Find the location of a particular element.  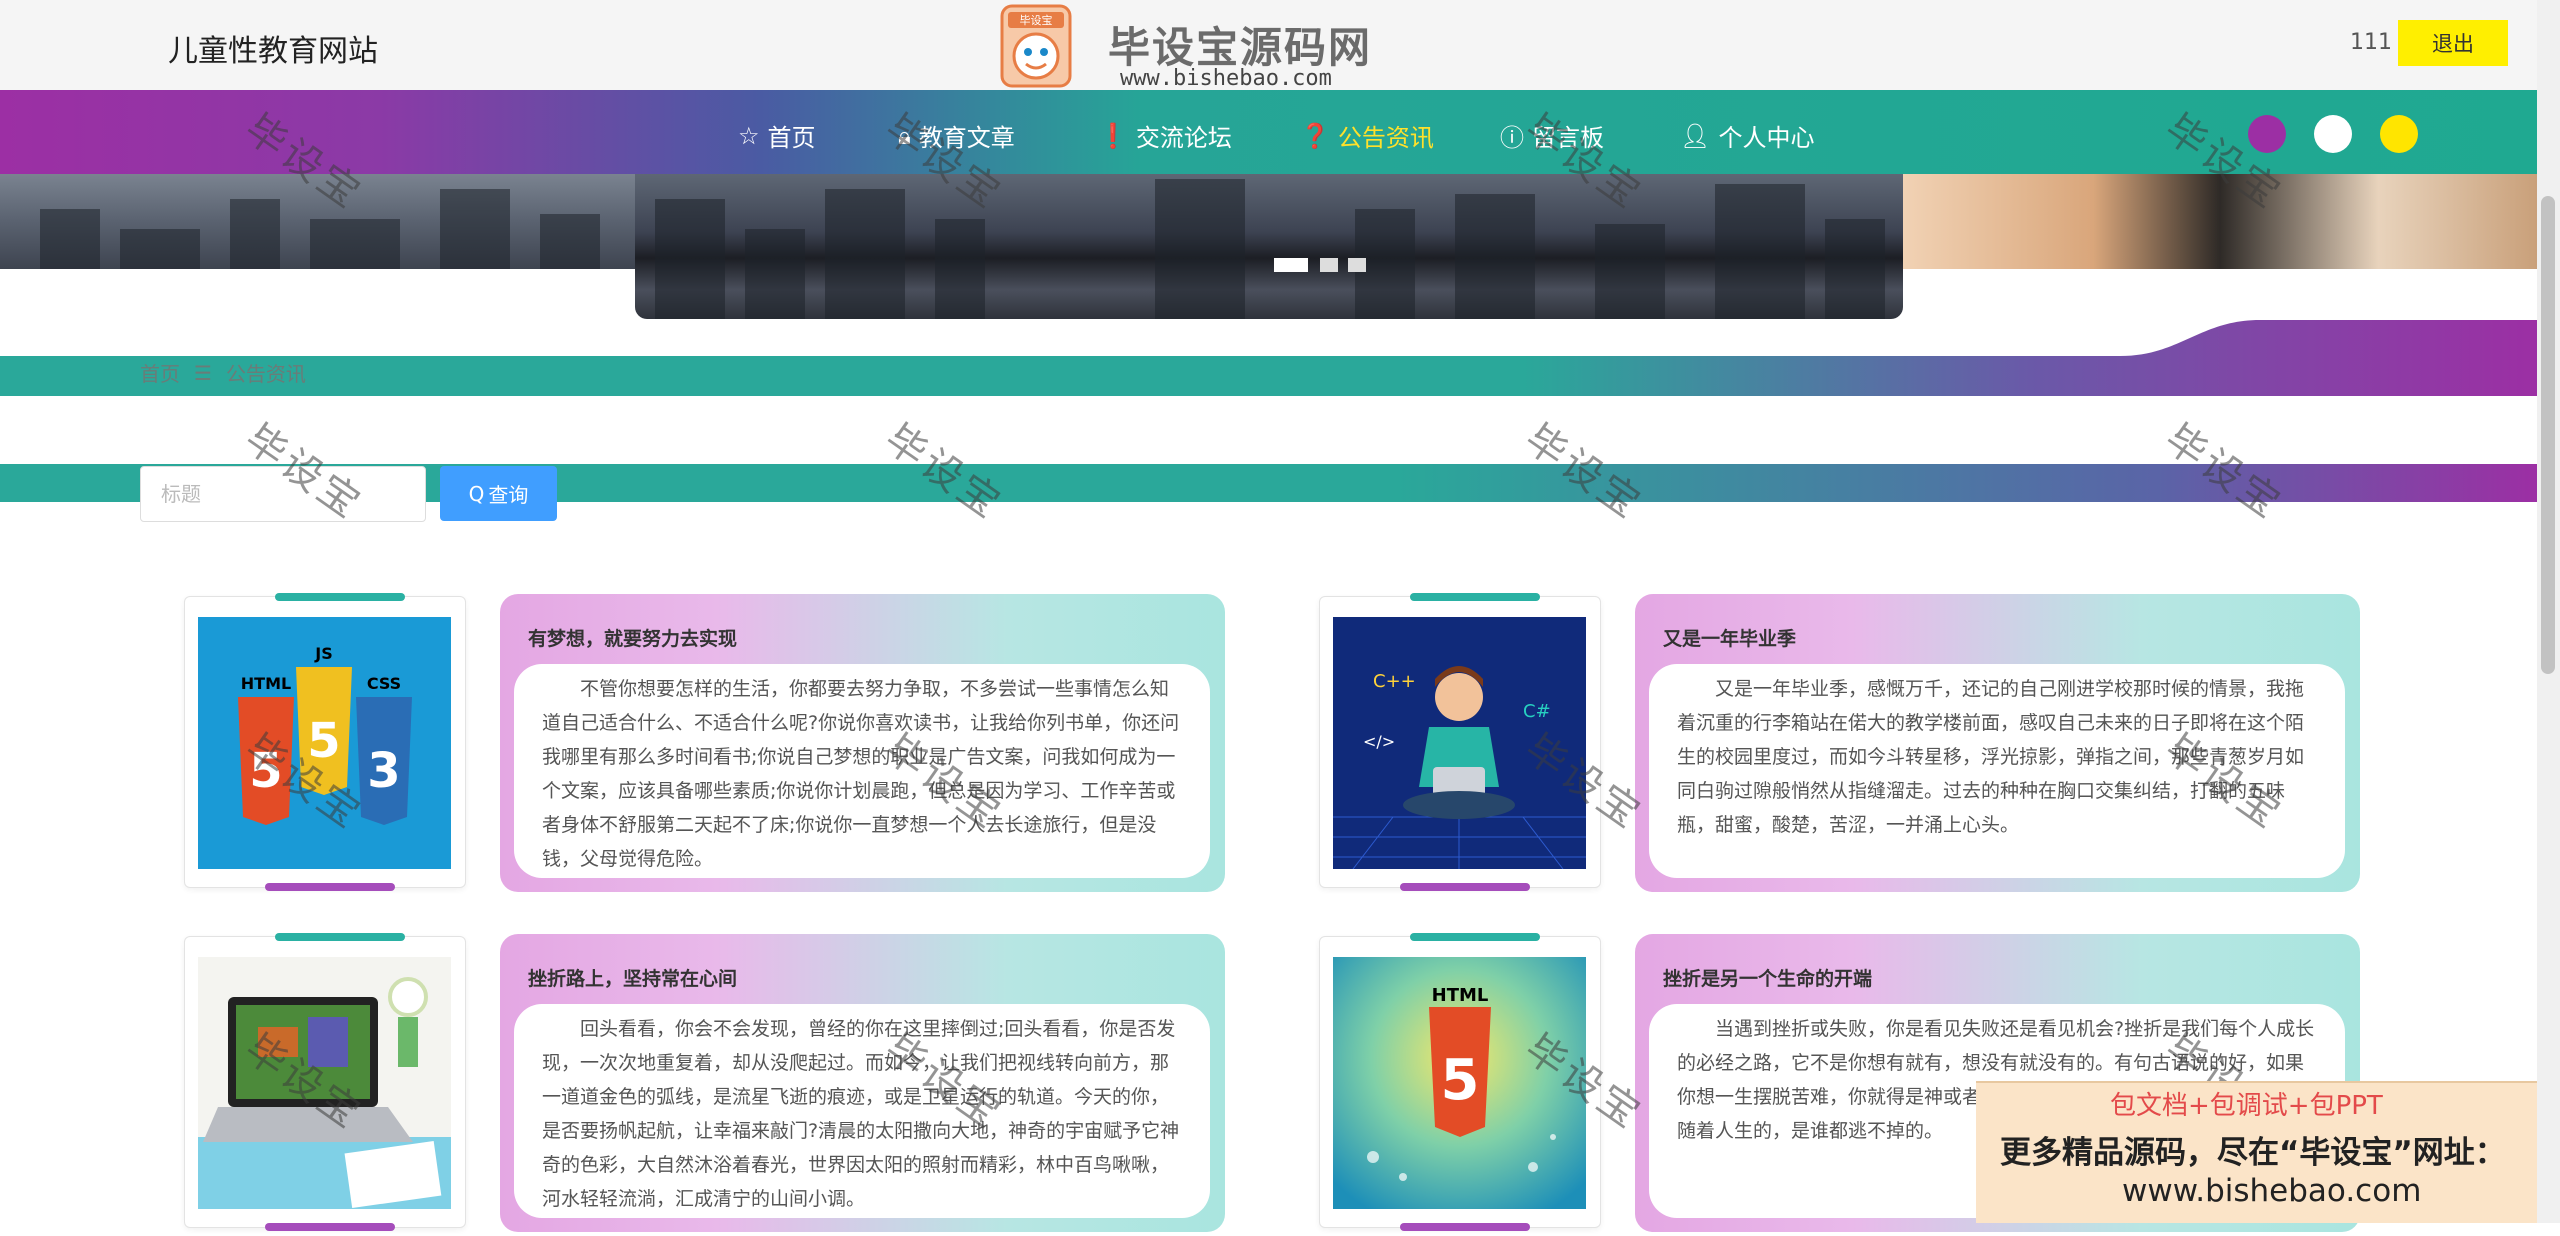

card-thumbnail-frame: HTML 5 JS 5 CSS 3 is located at coordinates (325, 742).